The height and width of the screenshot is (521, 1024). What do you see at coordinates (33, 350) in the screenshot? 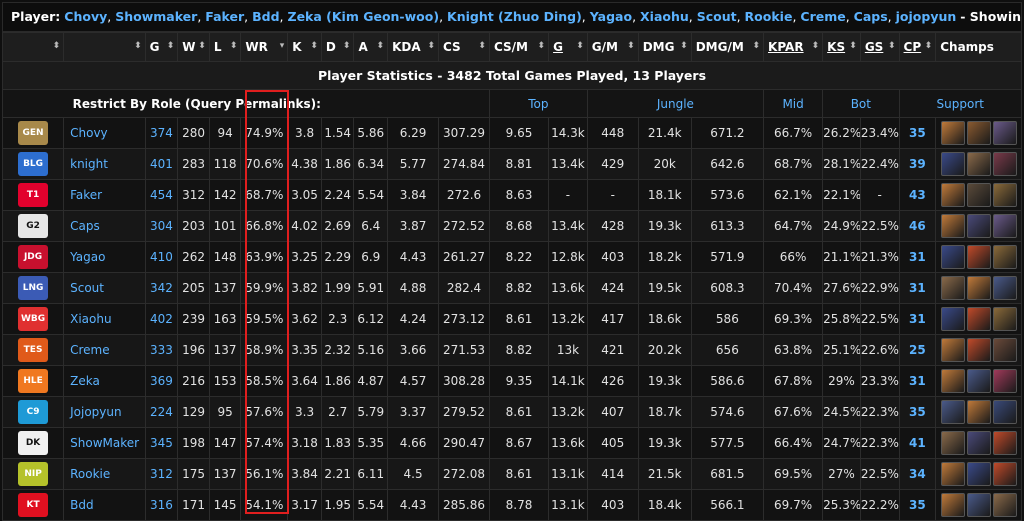
I see `team-logo: TES` at bounding box center [33, 350].